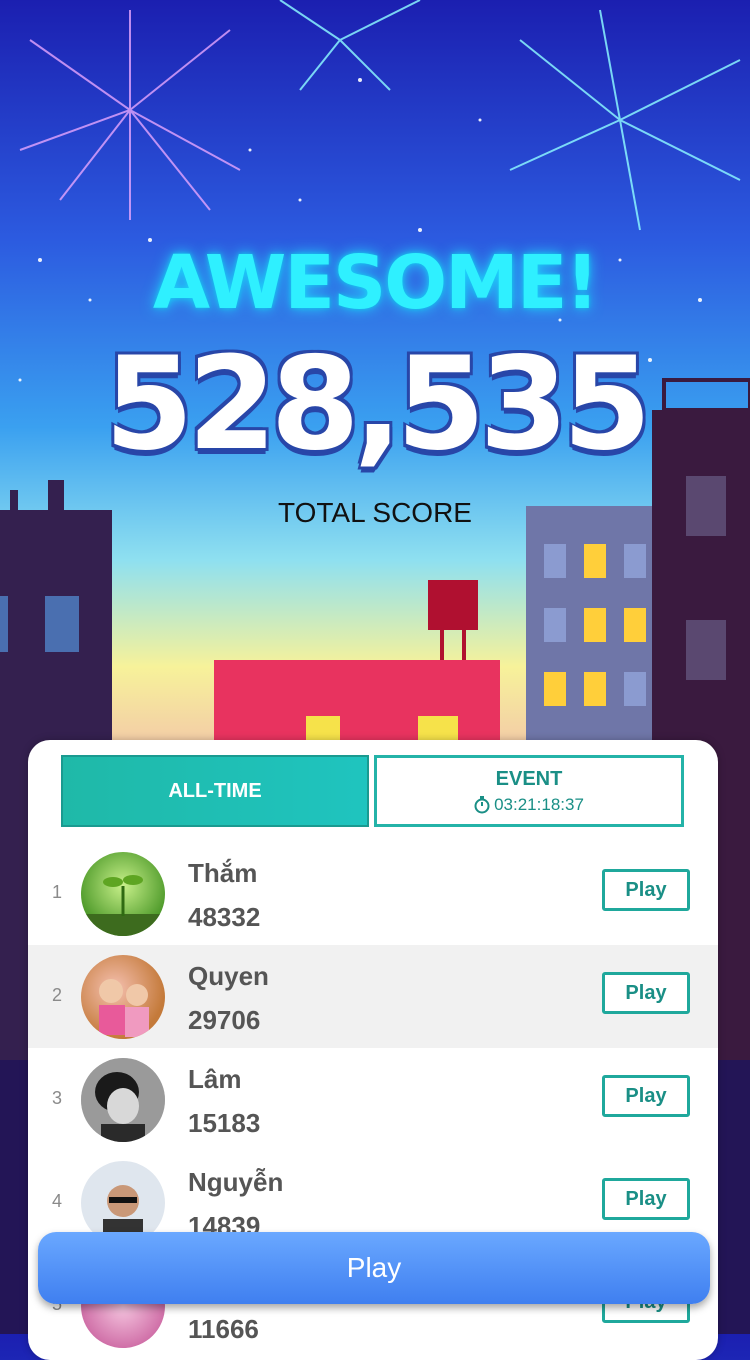 The height and width of the screenshot is (1360, 750). What do you see at coordinates (236, 1182) in the screenshot?
I see `player-name: Nguyễn` at bounding box center [236, 1182].